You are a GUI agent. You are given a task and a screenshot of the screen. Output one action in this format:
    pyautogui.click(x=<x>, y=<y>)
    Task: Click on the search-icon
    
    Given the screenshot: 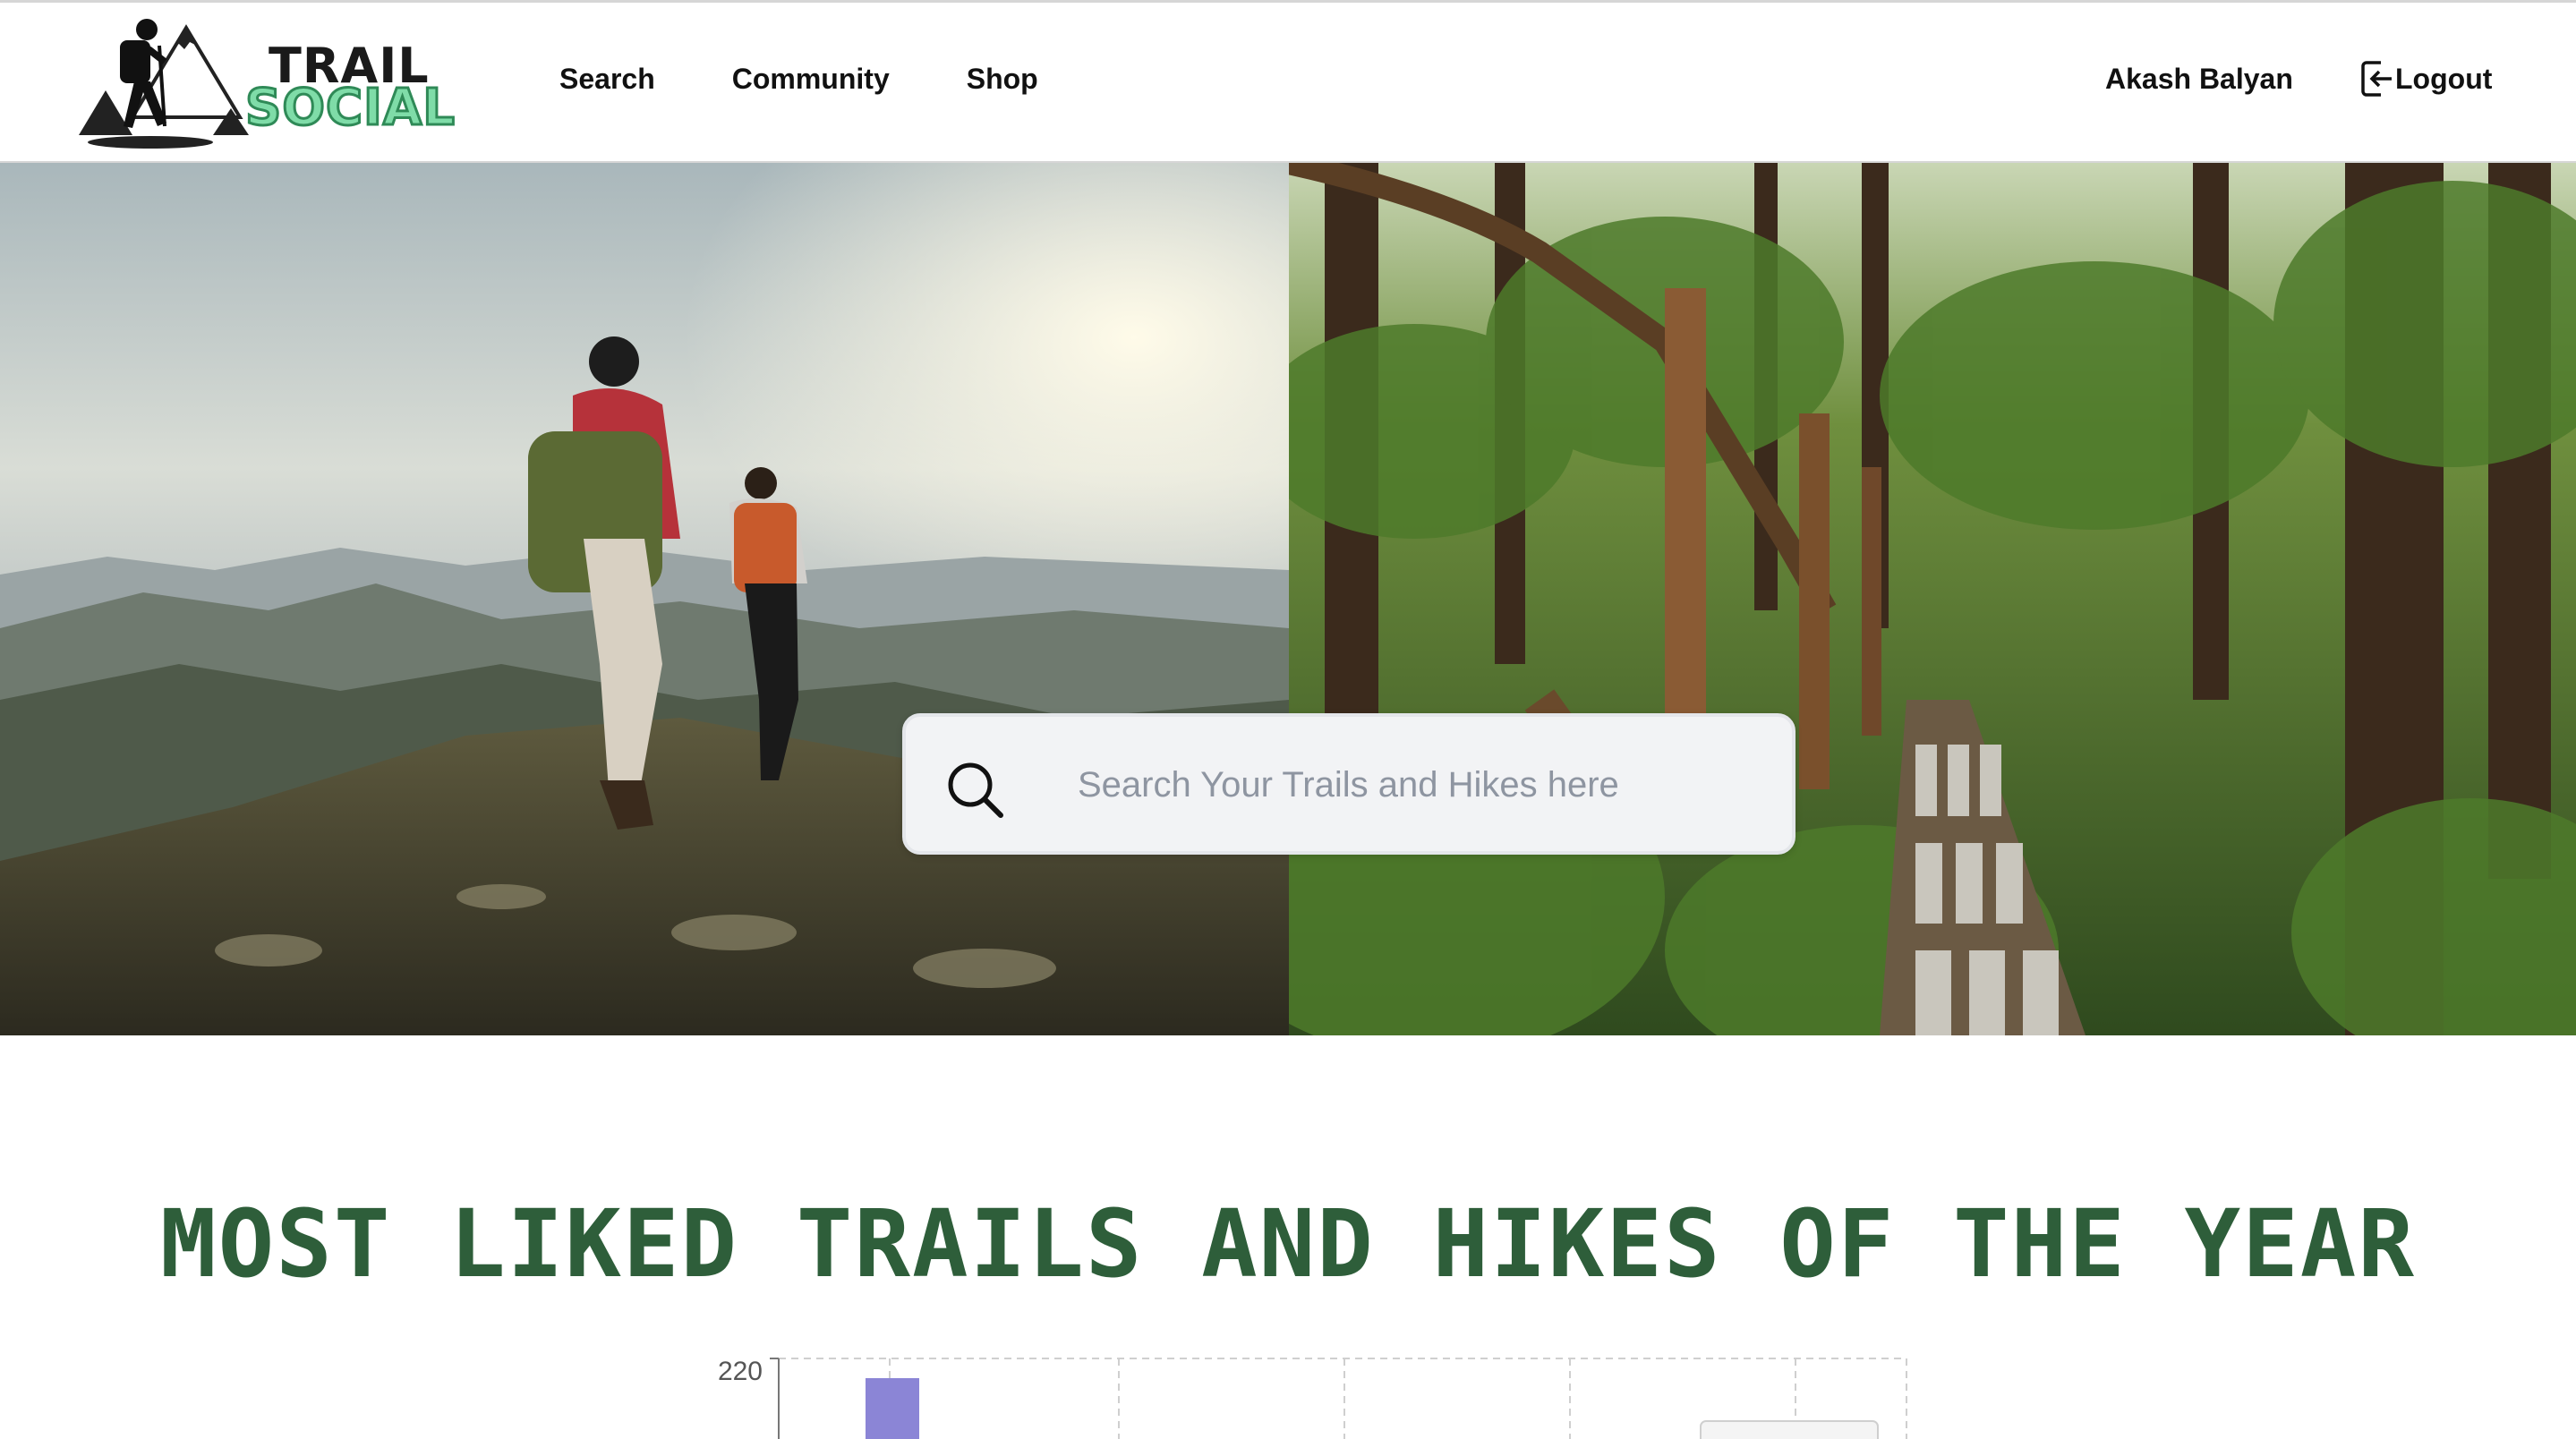 What is the action you would take?
    pyautogui.click(x=975, y=790)
    